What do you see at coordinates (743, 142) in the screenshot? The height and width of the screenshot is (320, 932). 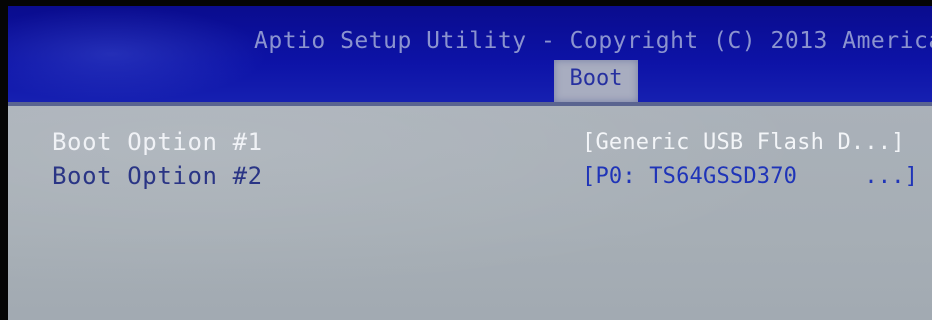 I see `boot-option-1-value: [Generic USB Flash D...]` at bounding box center [743, 142].